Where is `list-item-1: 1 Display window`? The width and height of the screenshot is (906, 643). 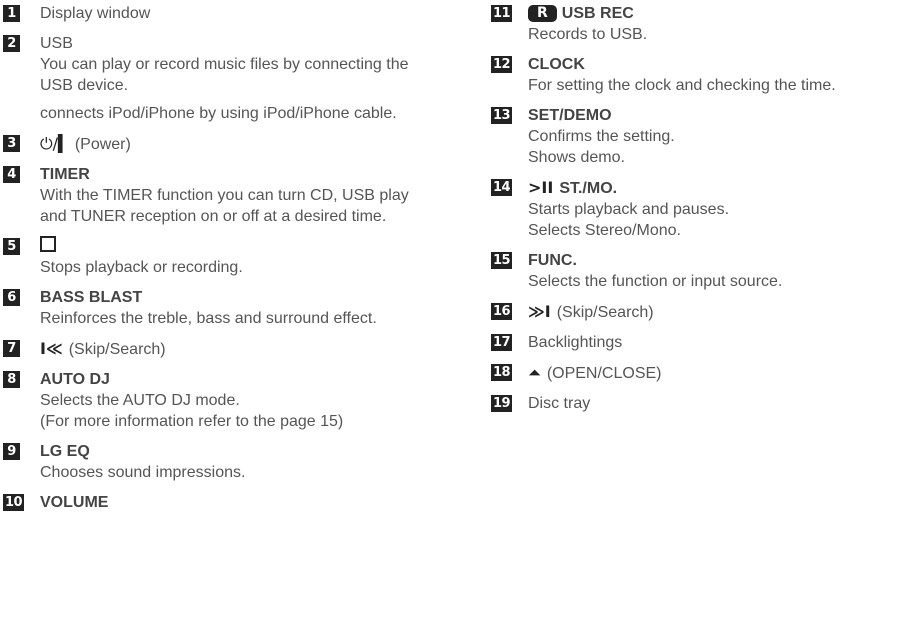
list-item-1: 1 Display window is located at coordinates (213, 13).